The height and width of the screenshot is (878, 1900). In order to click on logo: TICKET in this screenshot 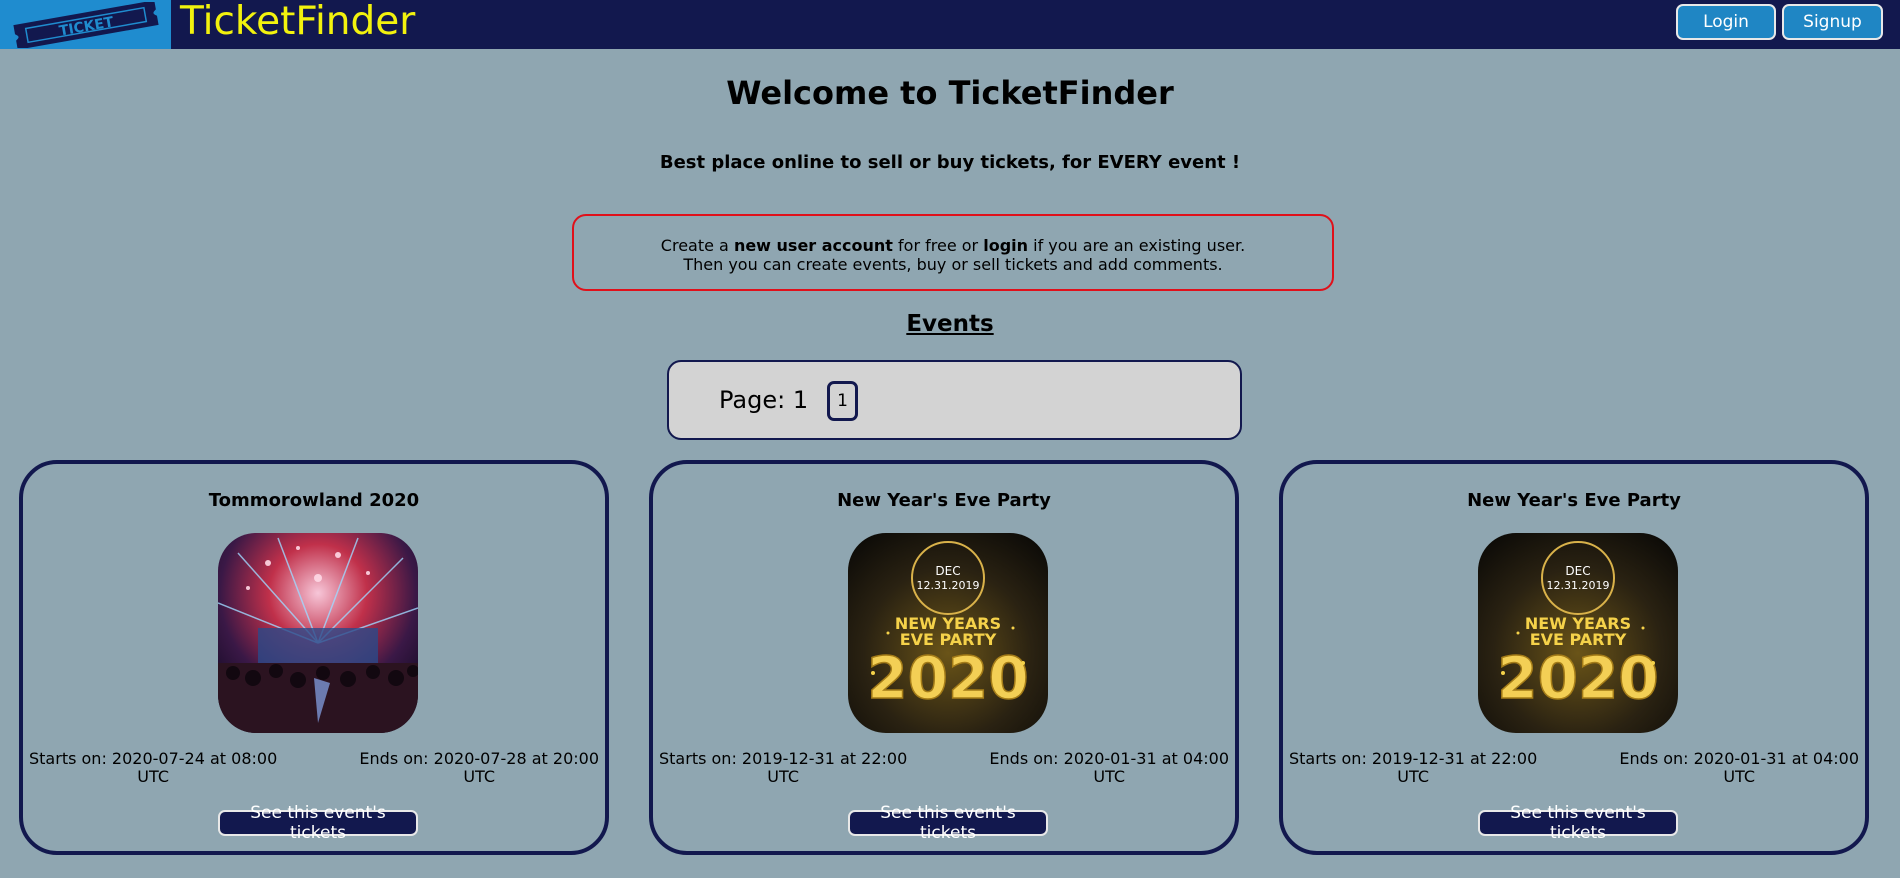, I will do `click(85, 24)`.